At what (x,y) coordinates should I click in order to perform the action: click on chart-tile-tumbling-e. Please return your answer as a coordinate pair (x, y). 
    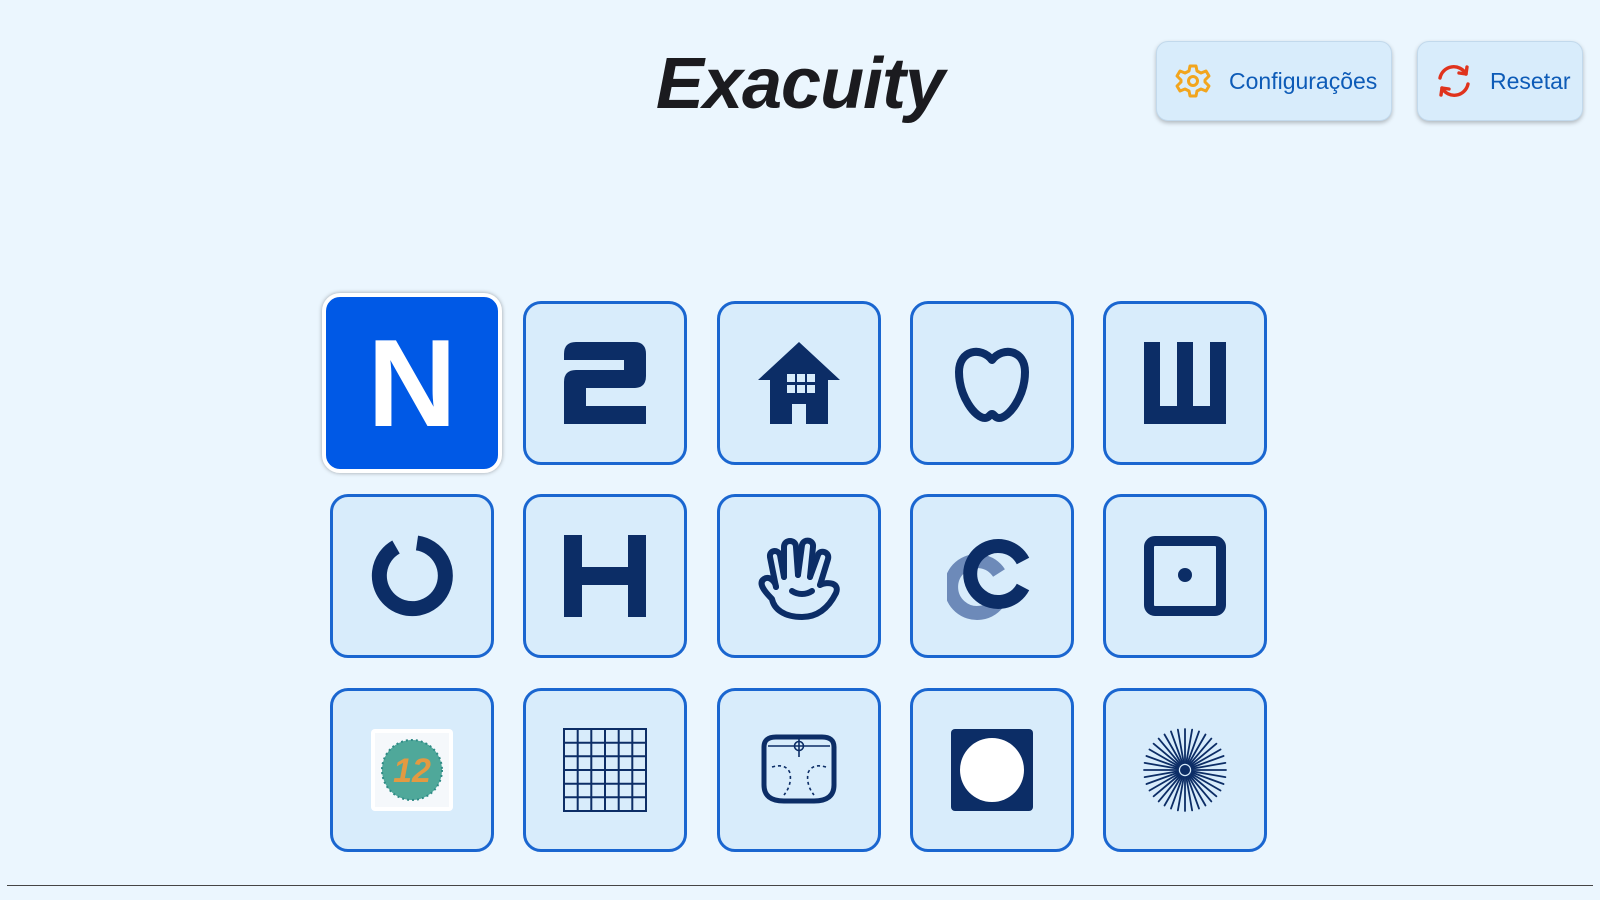
    Looking at the image, I should click on (1185, 383).